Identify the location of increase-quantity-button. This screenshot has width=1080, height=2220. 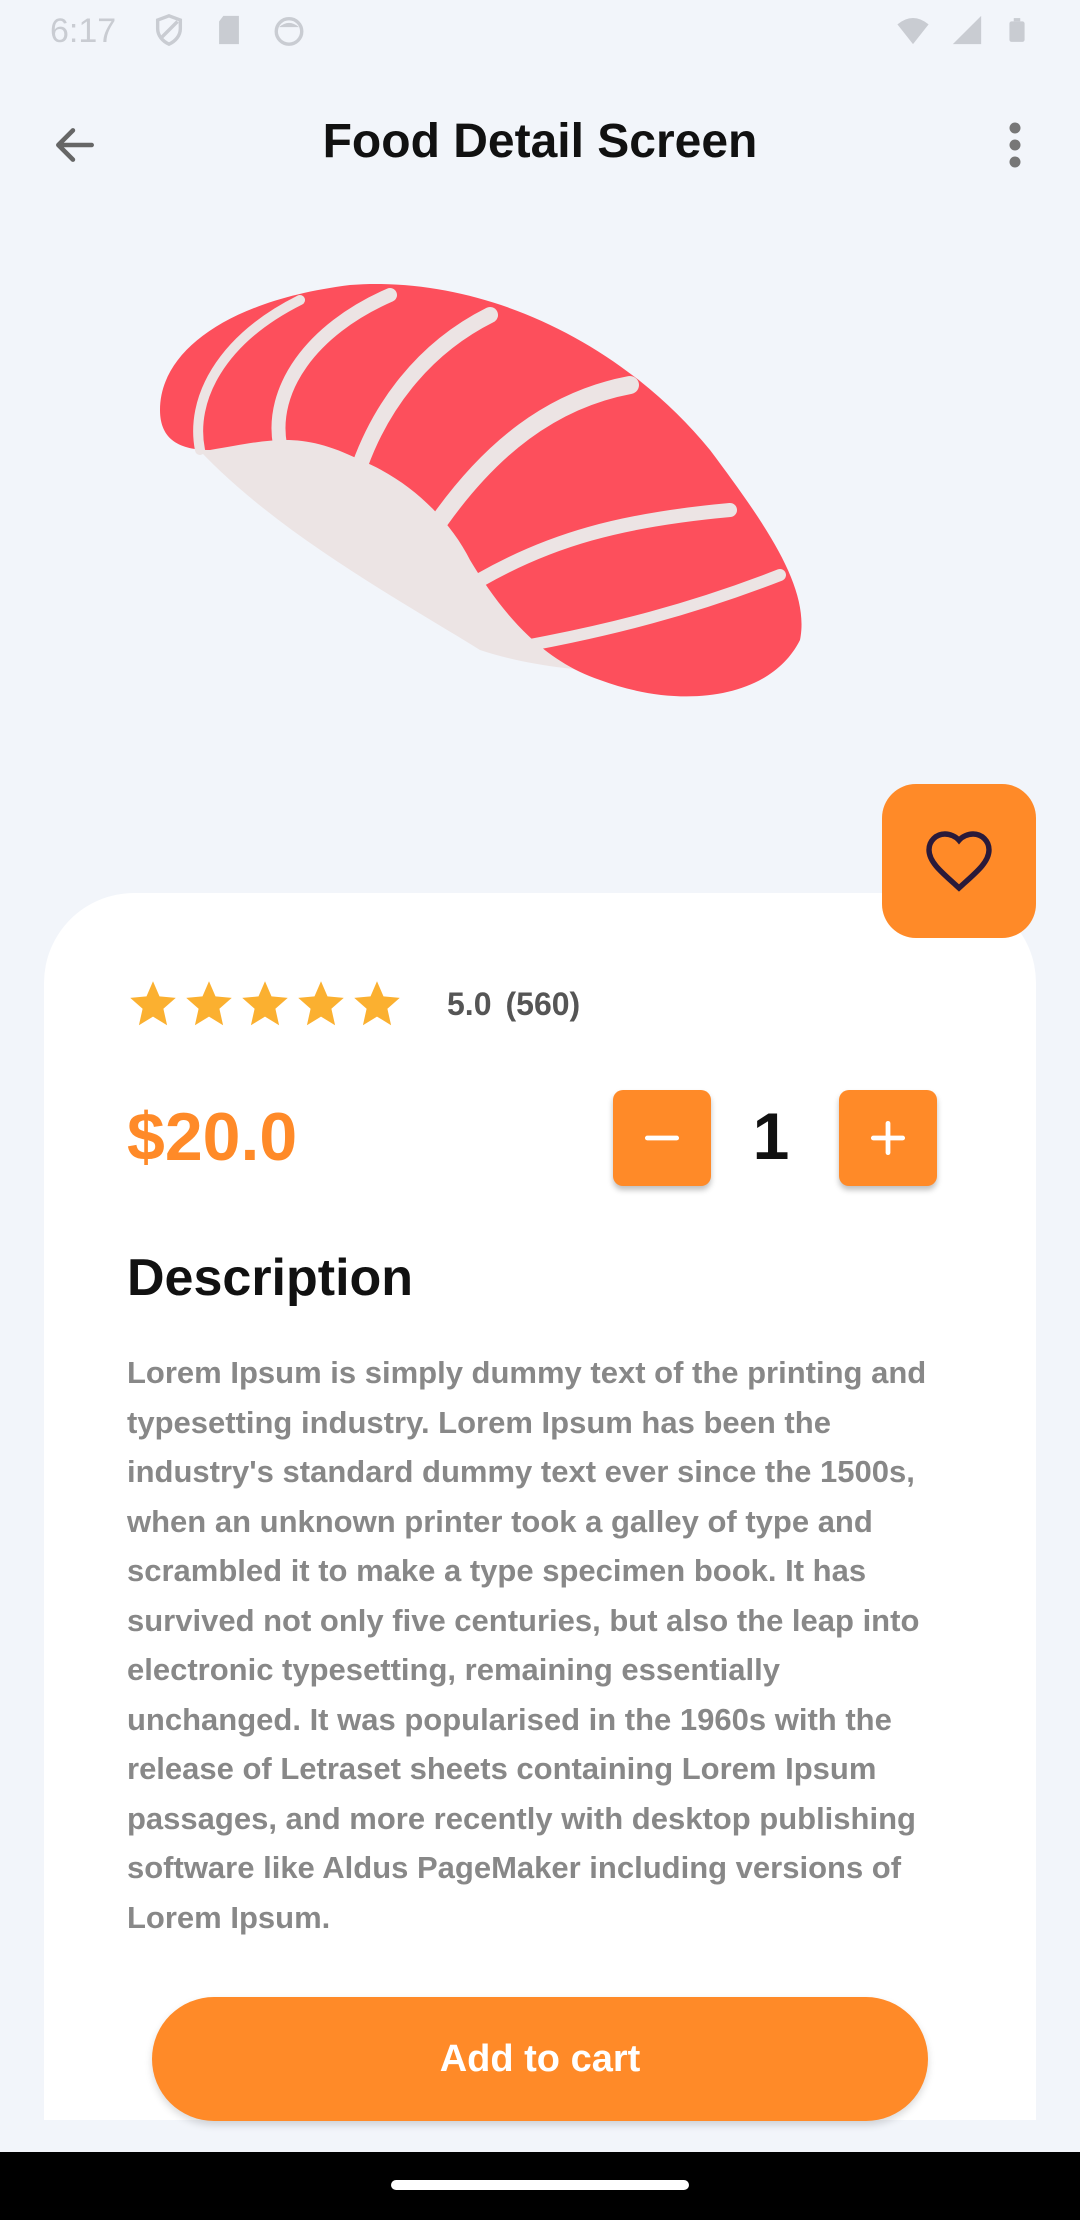
(888, 1138).